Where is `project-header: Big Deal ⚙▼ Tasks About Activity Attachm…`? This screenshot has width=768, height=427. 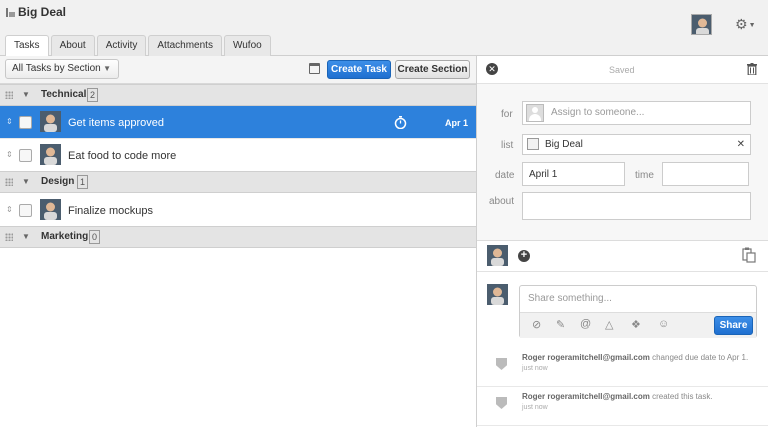
project-header: Big Deal ⚙▼ Tasks About Activity Attachm… is located at coordinates (384, 28).